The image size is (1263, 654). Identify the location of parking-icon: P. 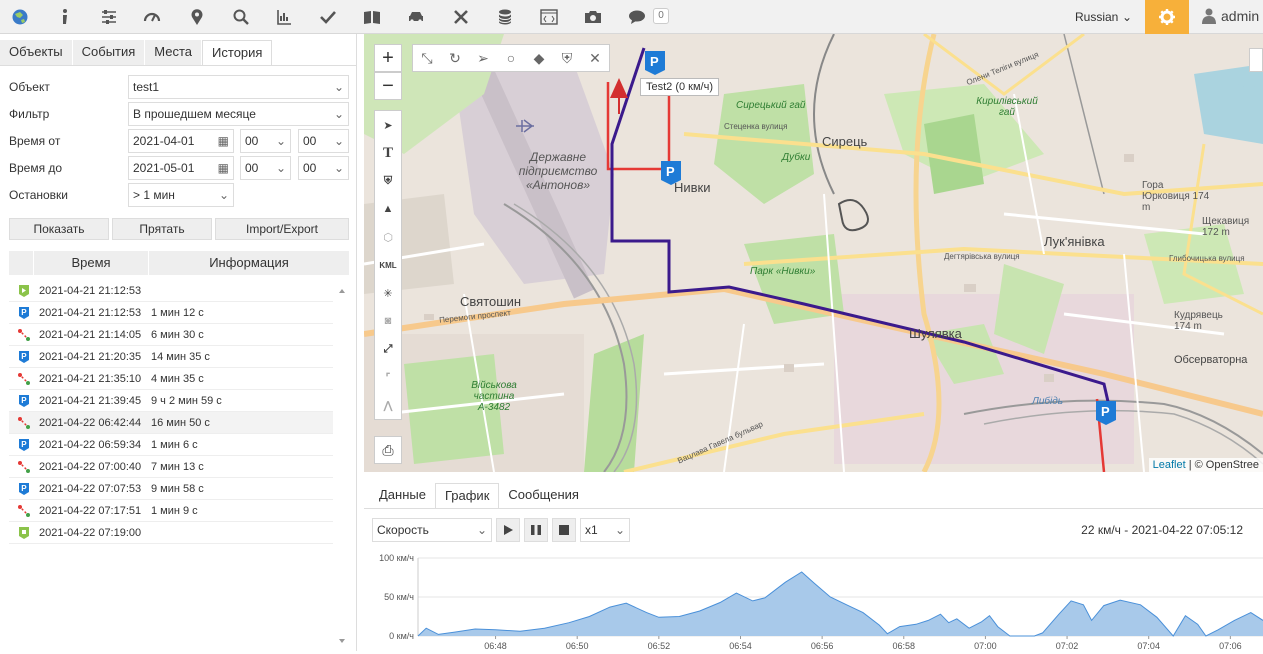
(24, 313).